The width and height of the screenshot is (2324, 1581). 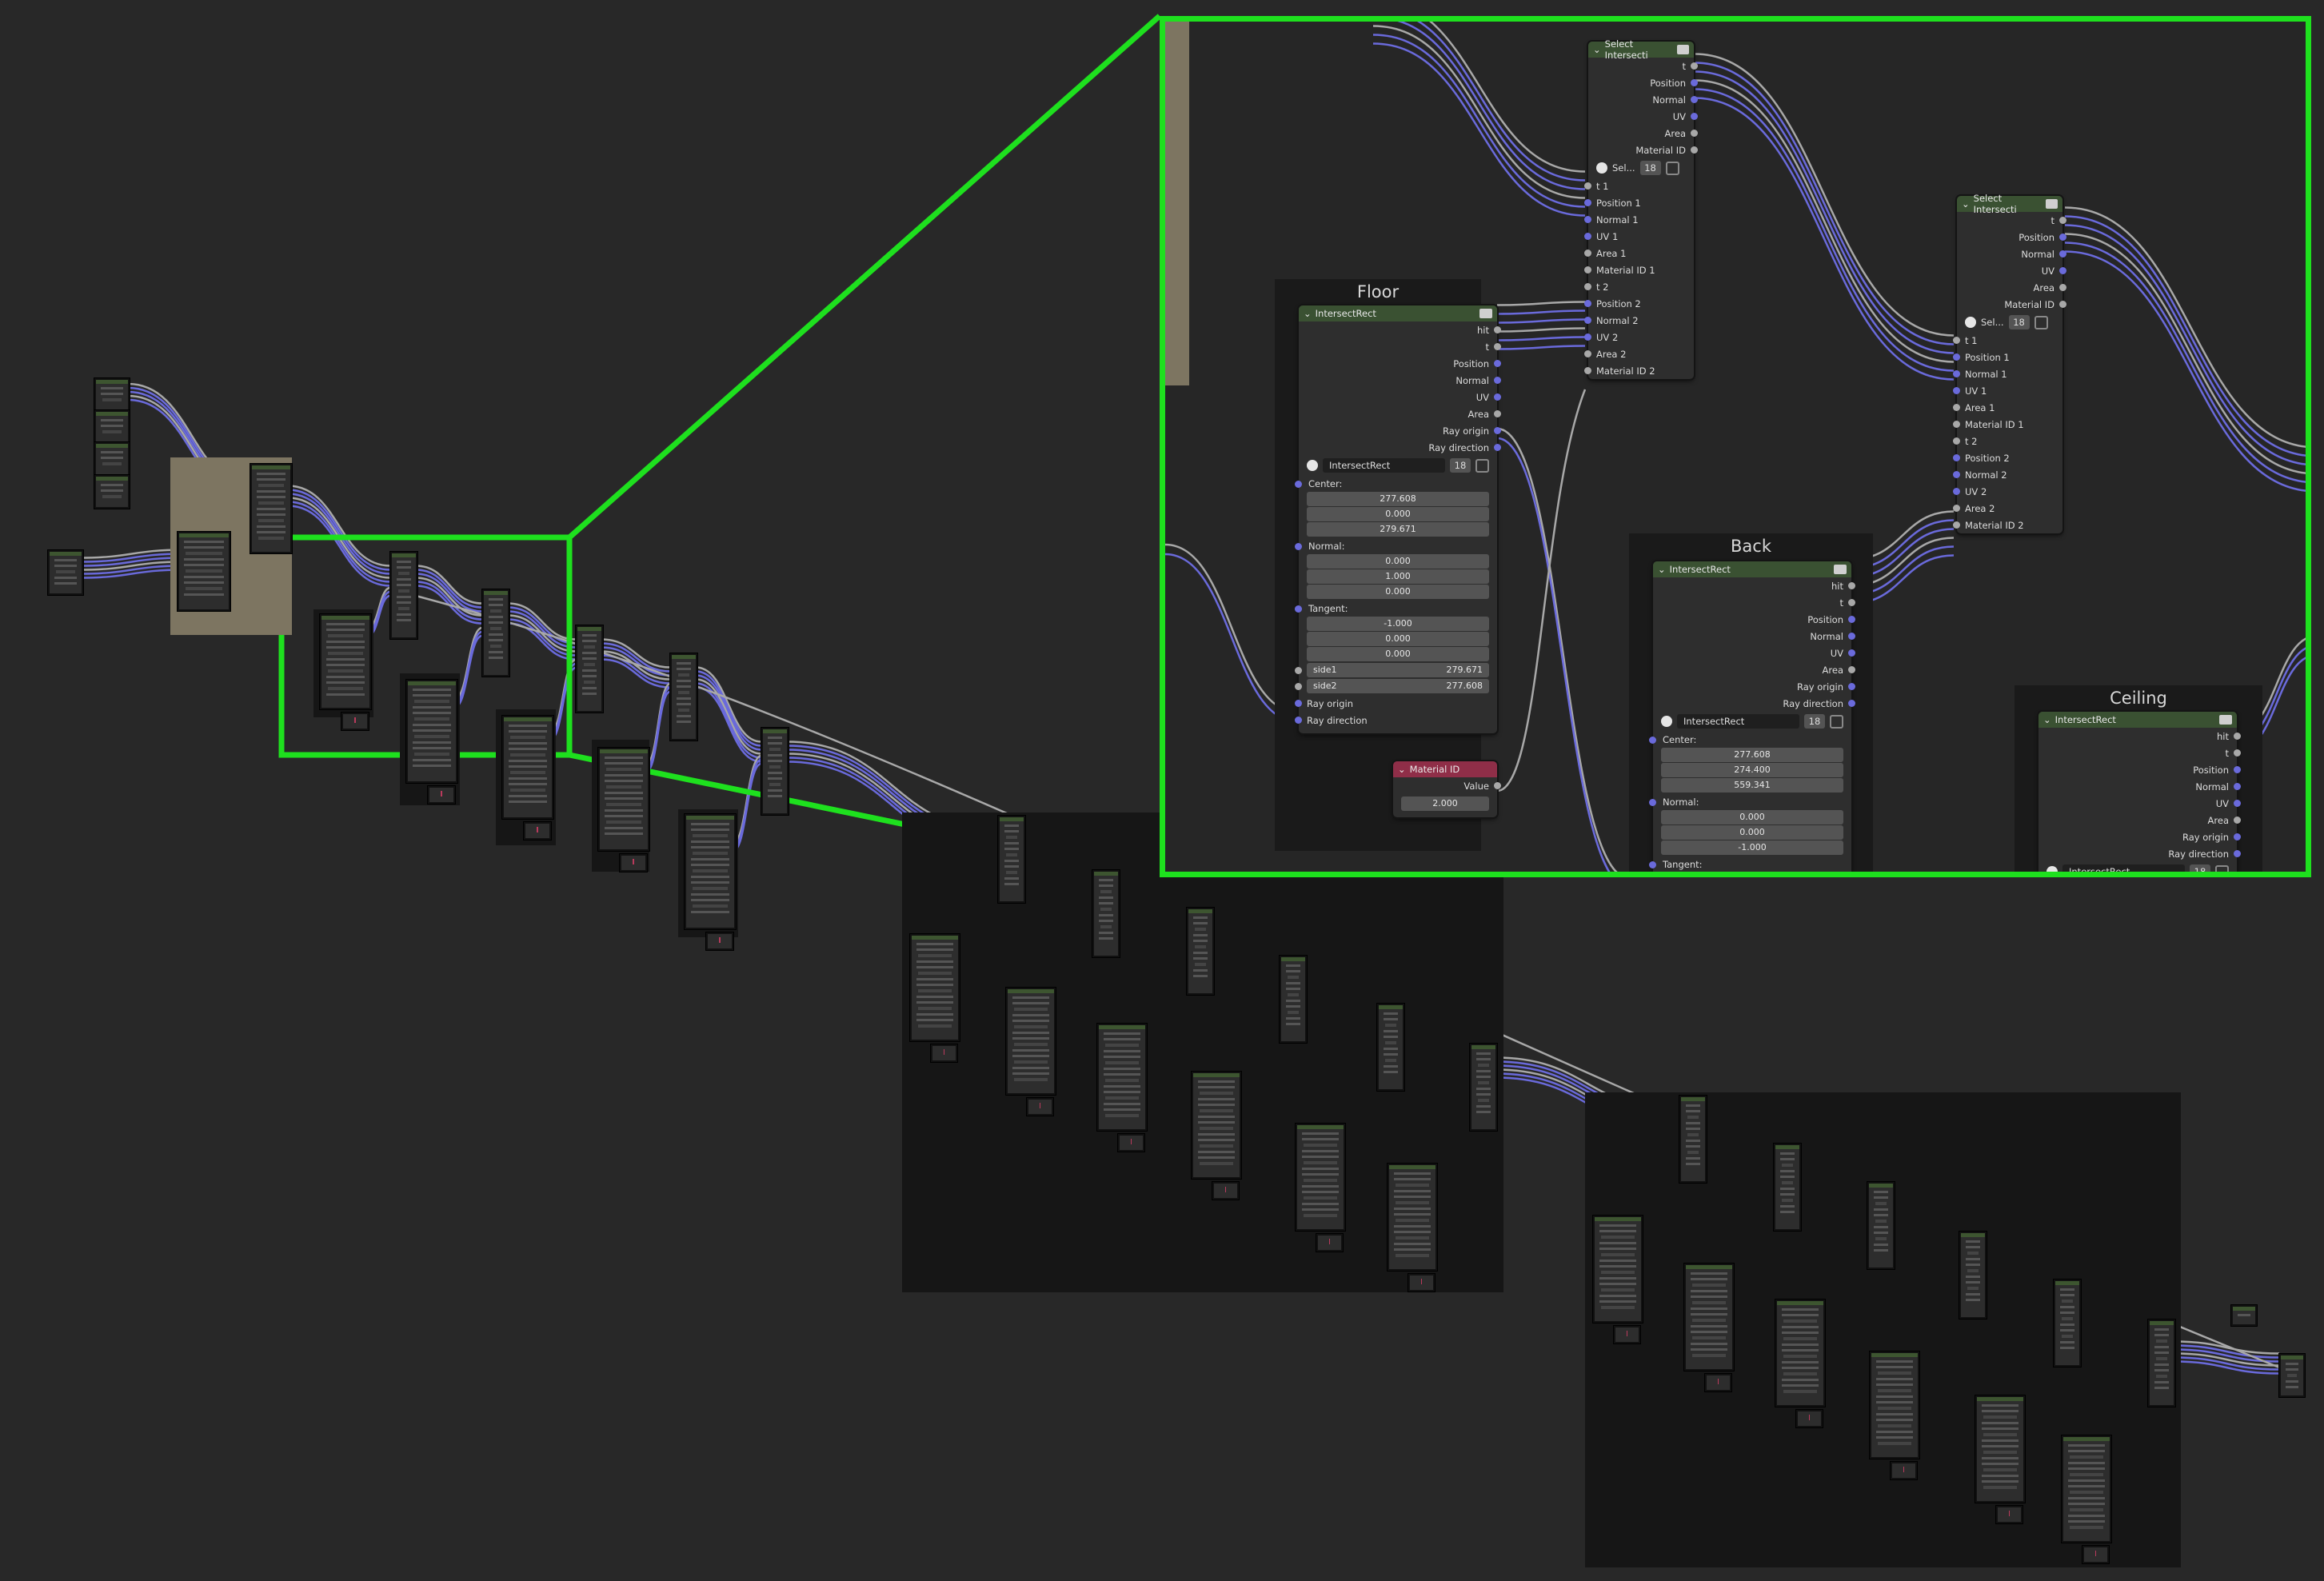 What do you see at coordinates (1398, 576) in the screenshot?
I see `normal-y-field: 1.000` at bounding box center [1398, 576].